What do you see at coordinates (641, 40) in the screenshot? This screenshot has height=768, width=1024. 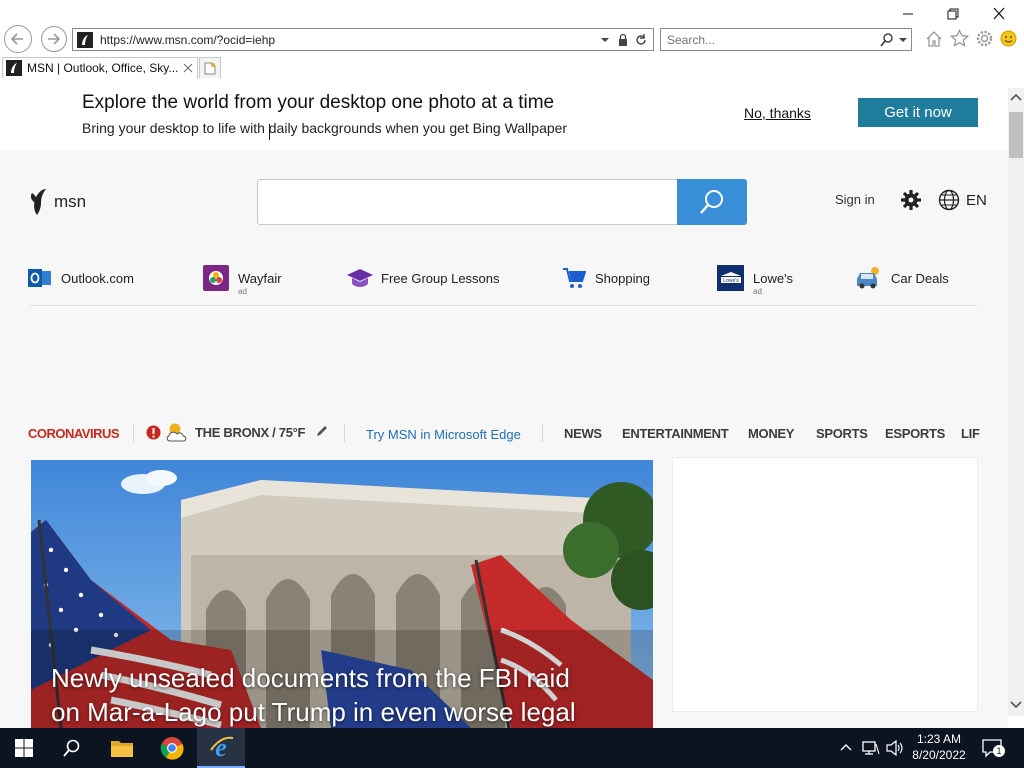 I see `refresh-icon` at bounding box center [641, 40].